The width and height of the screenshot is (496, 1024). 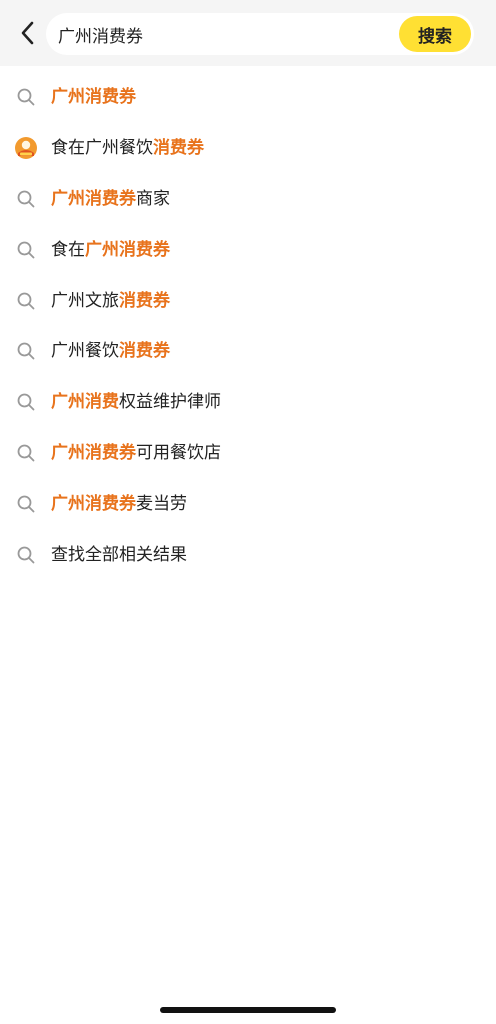 I want to click on suggestion-match-text: 广州消费, so click(x=85, y=402).